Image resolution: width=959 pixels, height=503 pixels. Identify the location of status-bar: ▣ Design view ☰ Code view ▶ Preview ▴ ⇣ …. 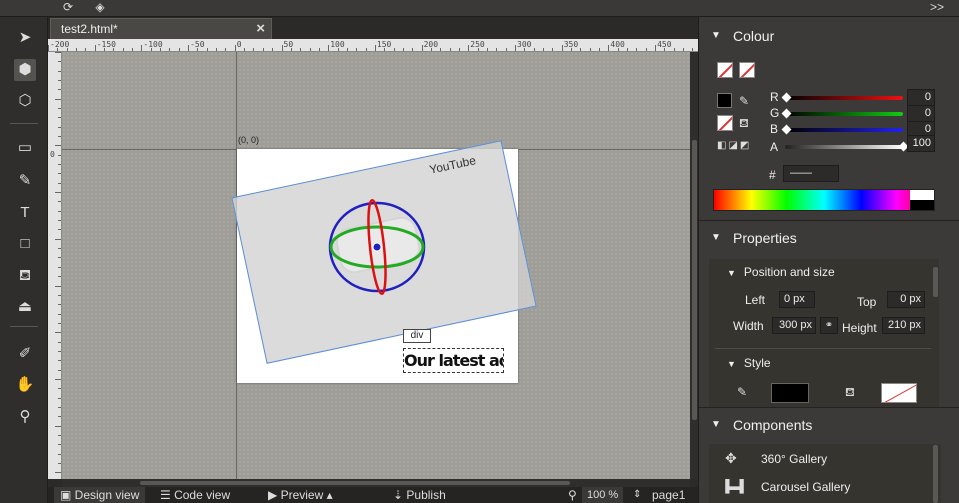
(373, 495).